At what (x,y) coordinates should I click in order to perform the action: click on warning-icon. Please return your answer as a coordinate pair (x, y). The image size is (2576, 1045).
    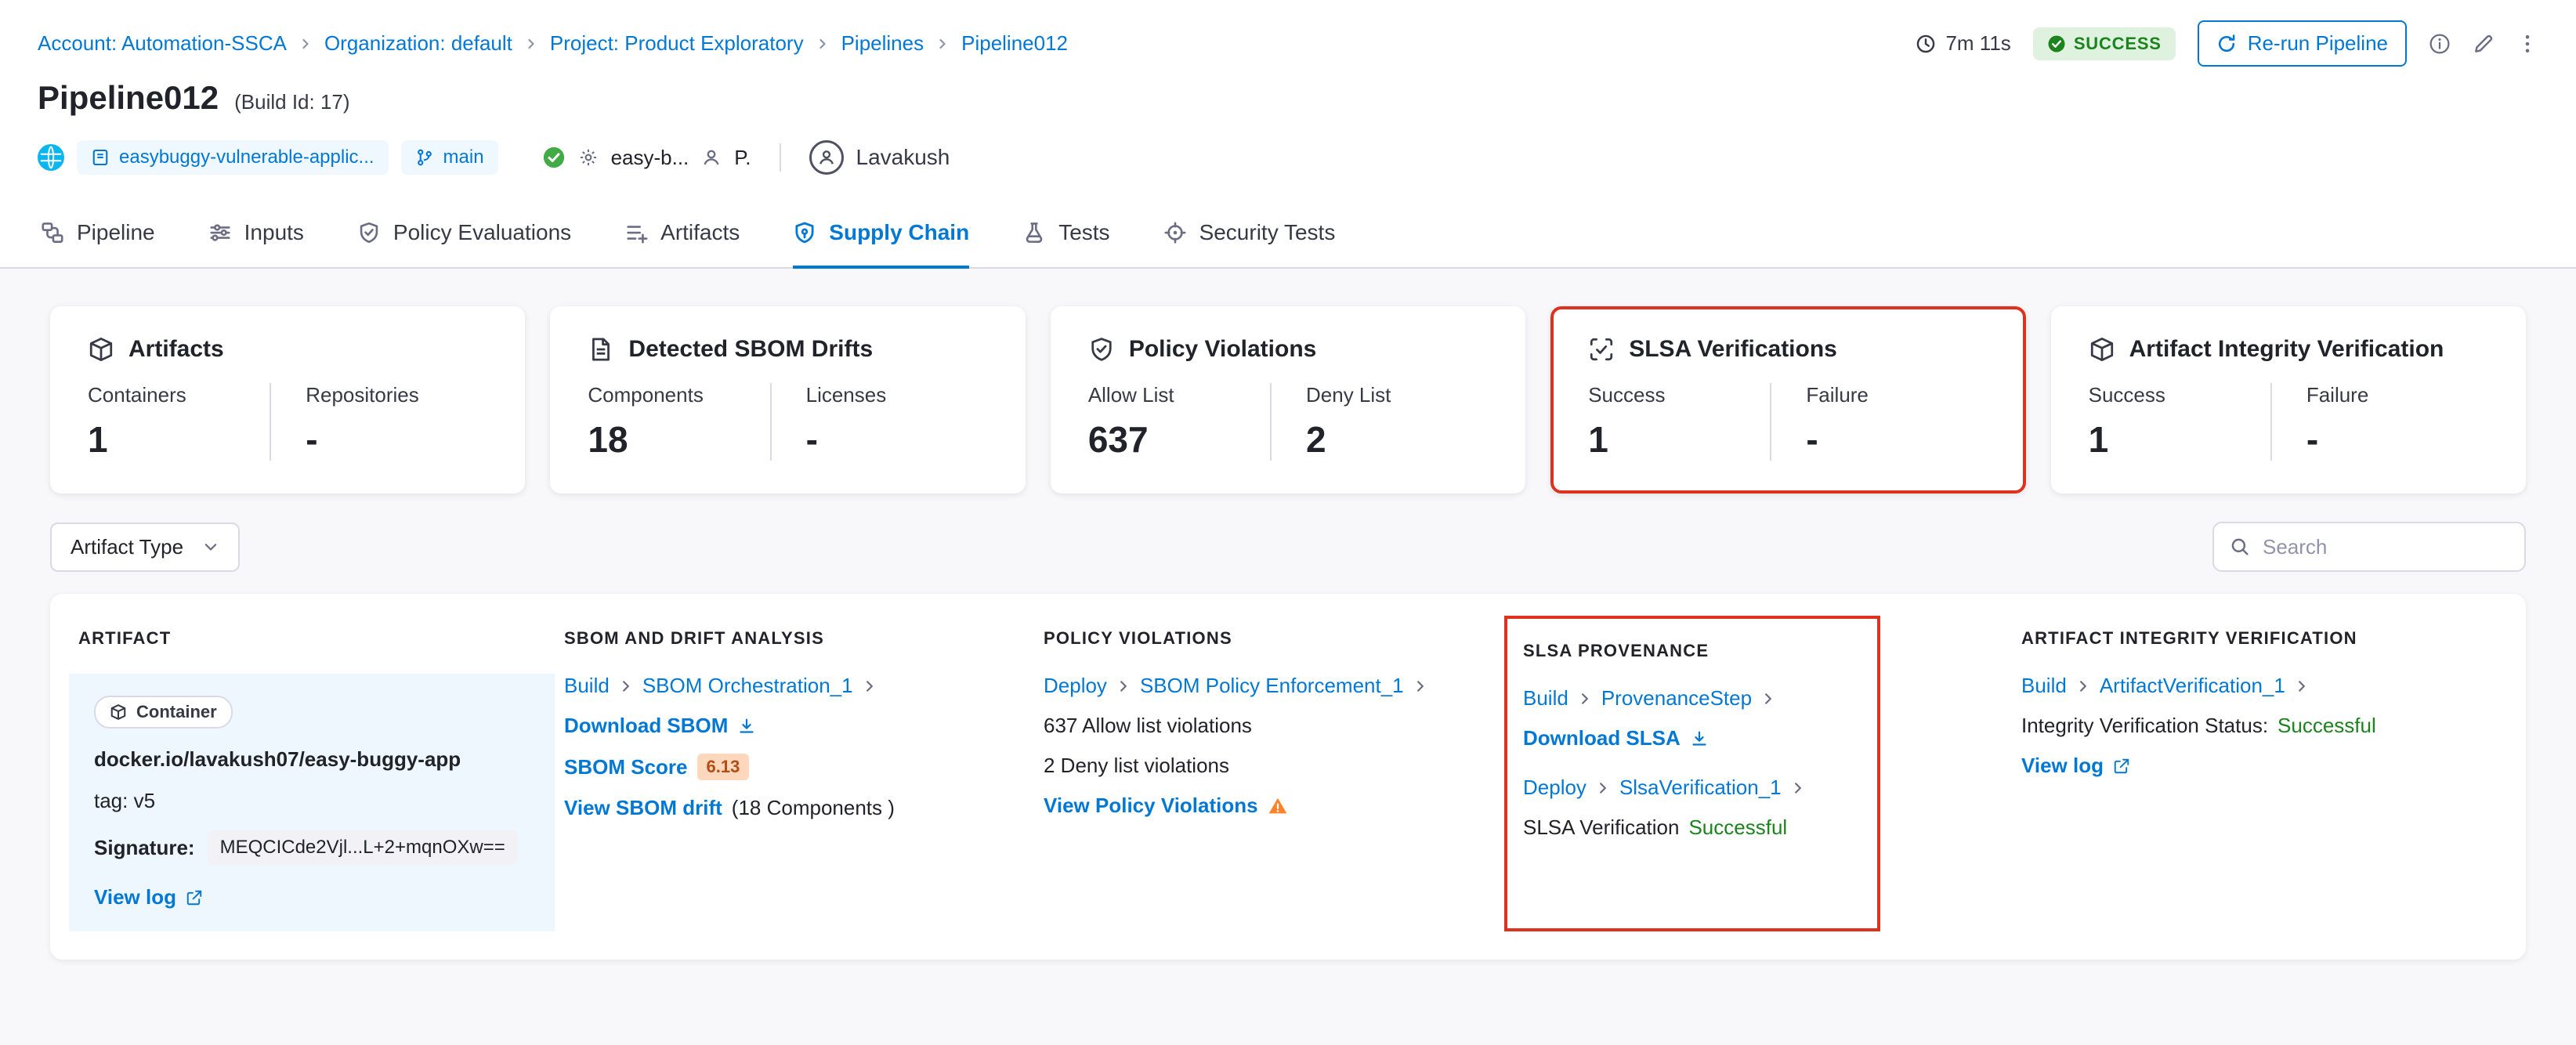
    Looking at the image, I should click on (1278, 806).